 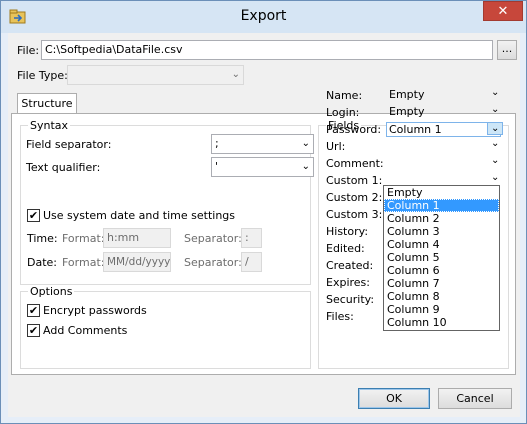 What do you see at coordinates (415, 129) in the screenshot?
I see `field-column-value: Column 1` at bounding box center [415, 129].